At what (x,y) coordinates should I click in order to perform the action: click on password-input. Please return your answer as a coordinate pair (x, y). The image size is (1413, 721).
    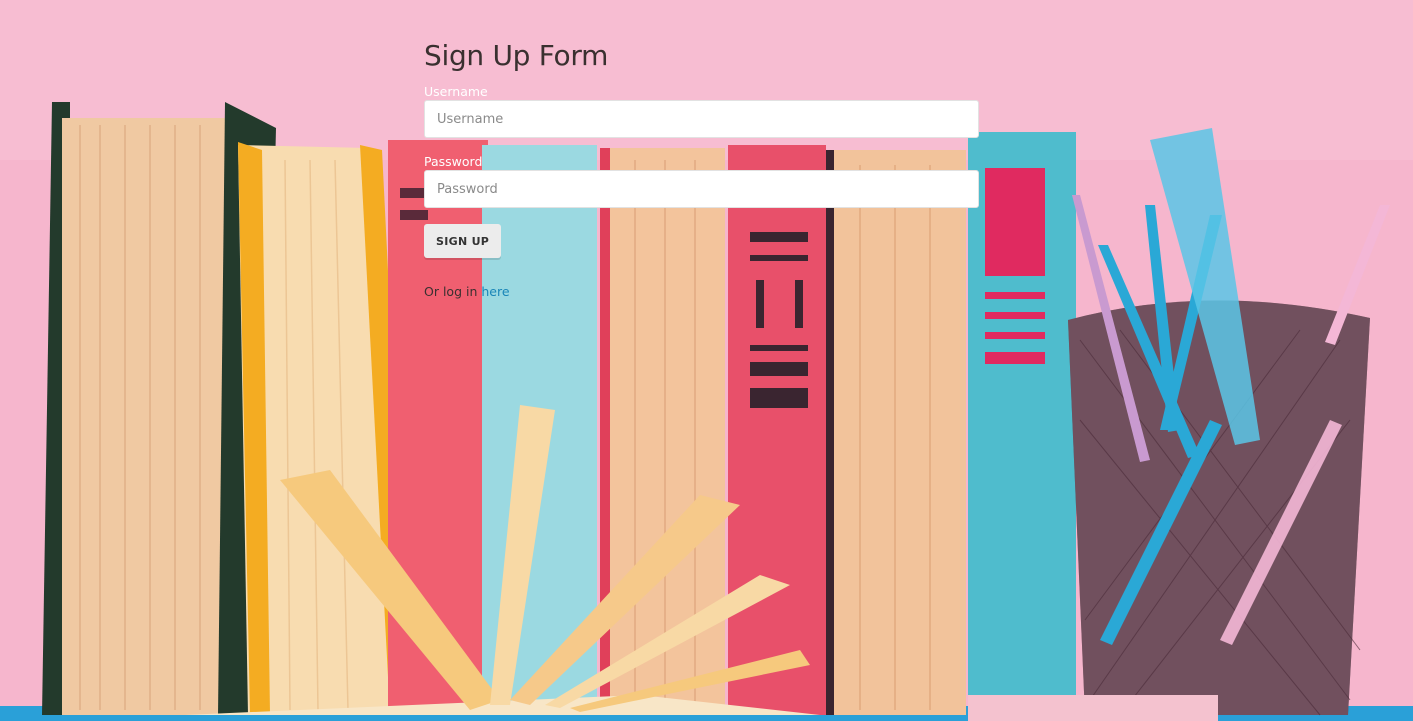
    Looking at the image, I should click on (701, 189).